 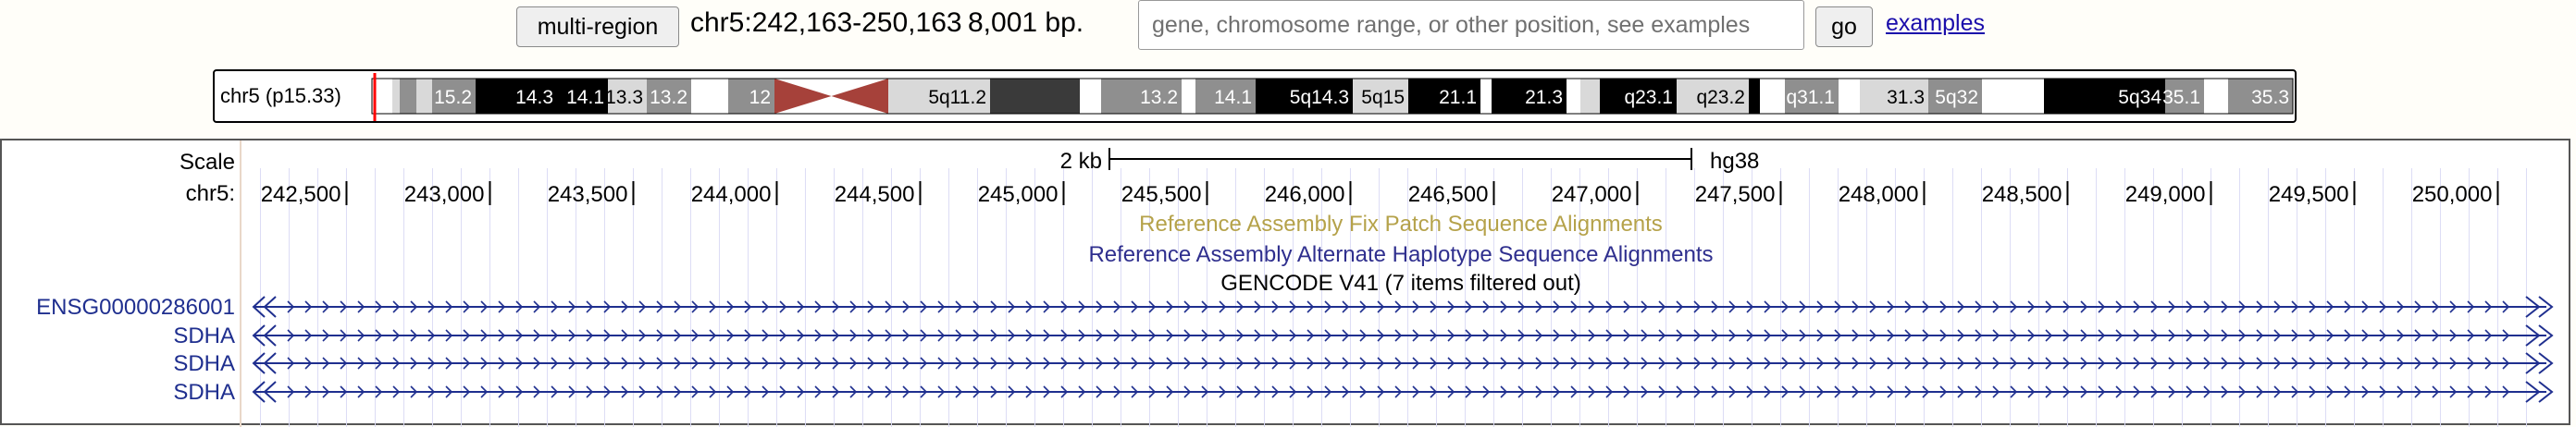 What do you see at coordinates (453, 97) in the screenshot?
I see `band-label: 15.2` at bounding box center [453, 97].